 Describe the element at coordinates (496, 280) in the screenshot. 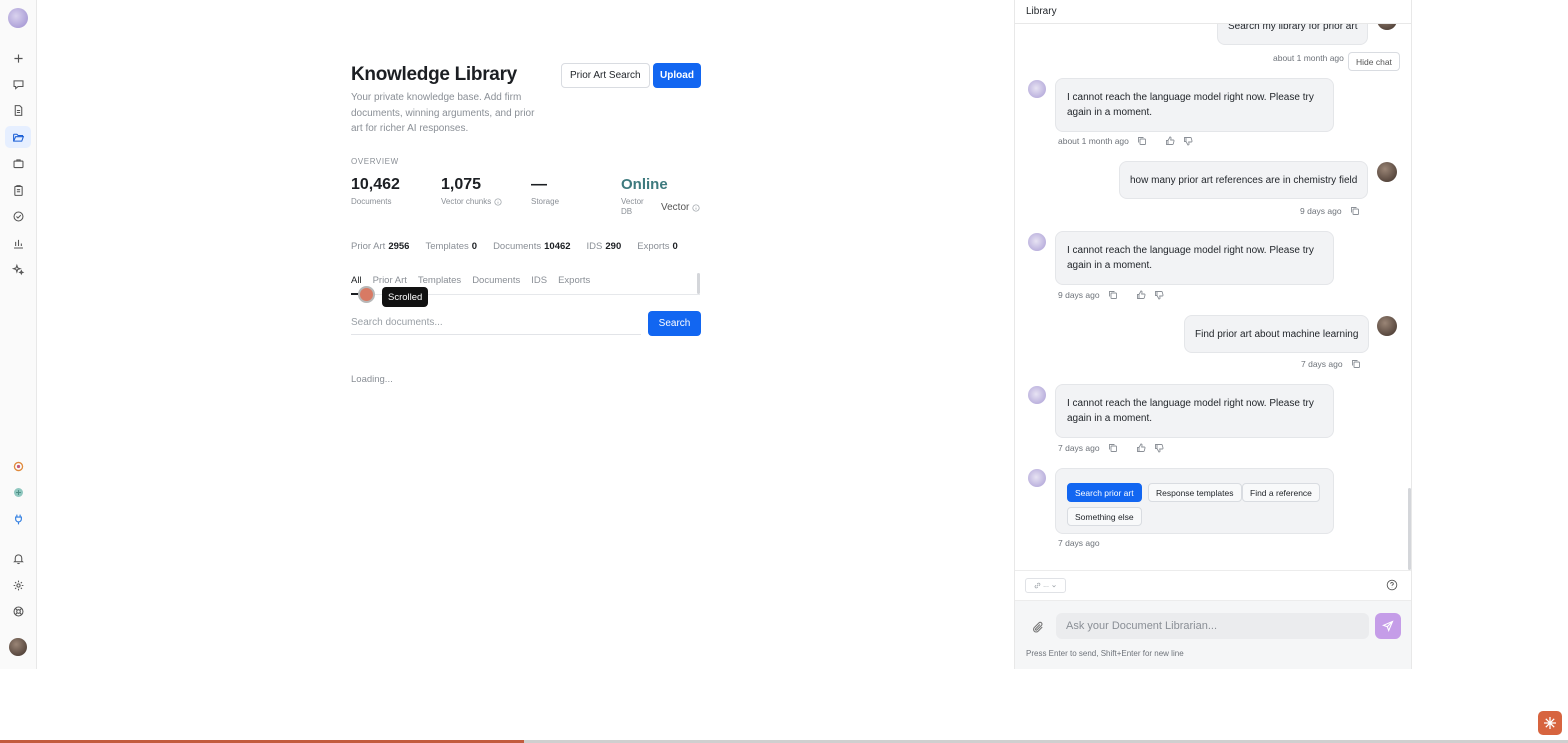

I see `tab-documents: Documents` at that location.